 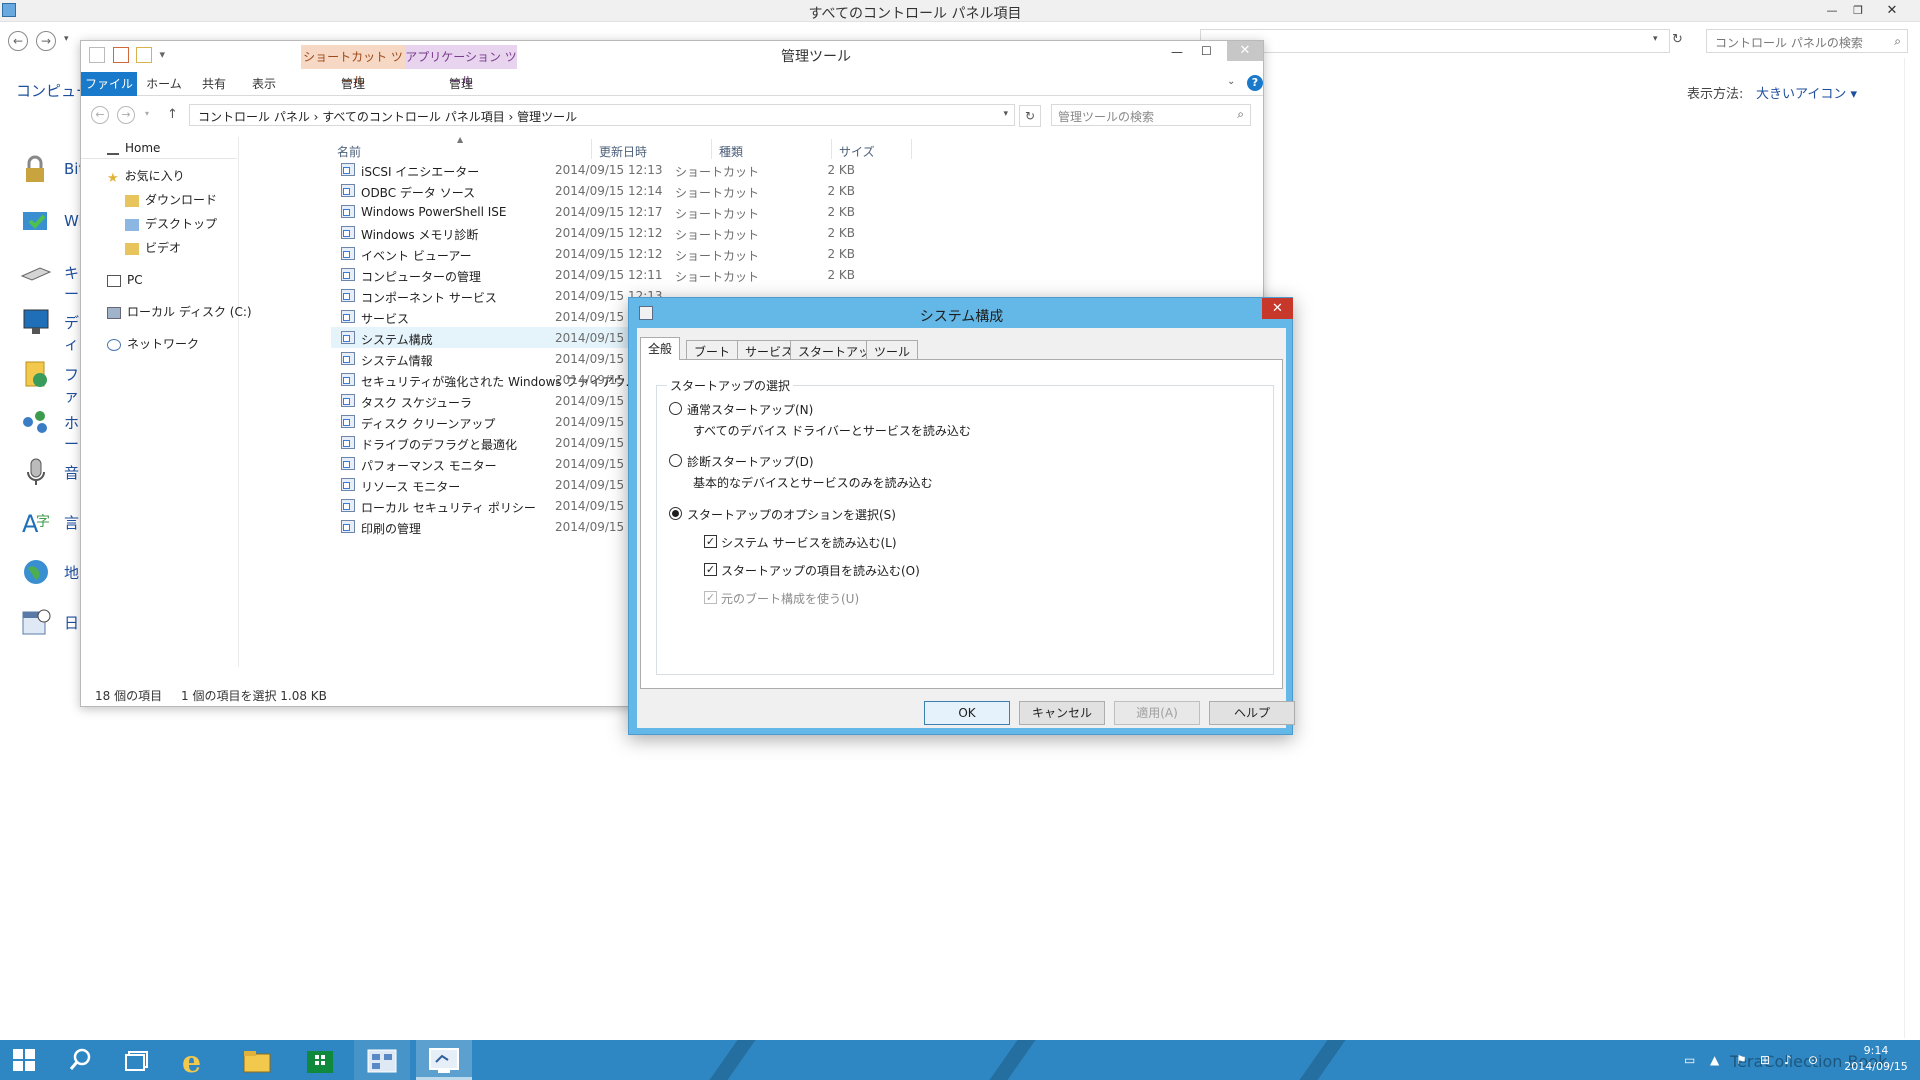 What do you see at coordinates (164, 84) in the screenshot?
I see `tab-home: ホーム` at bounding box center [164, 84].